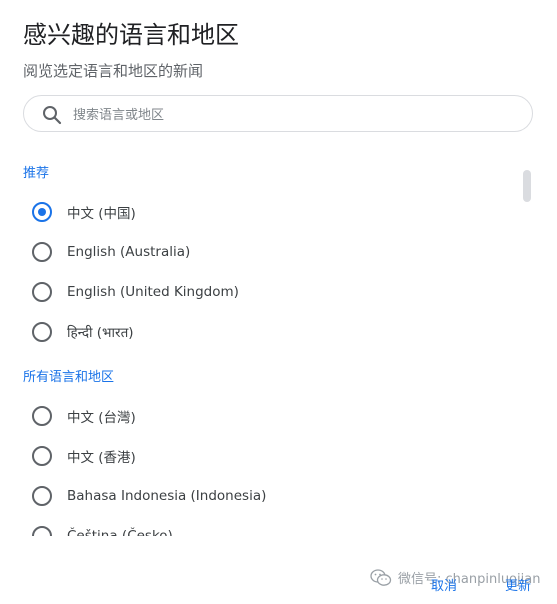 This screenshot has width=557, height=604. I want to click on wechat-icon, so click(381, 577).